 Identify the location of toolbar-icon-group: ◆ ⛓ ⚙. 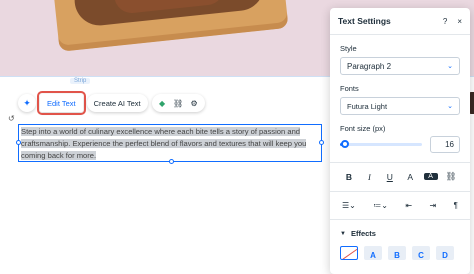
(178, 103).